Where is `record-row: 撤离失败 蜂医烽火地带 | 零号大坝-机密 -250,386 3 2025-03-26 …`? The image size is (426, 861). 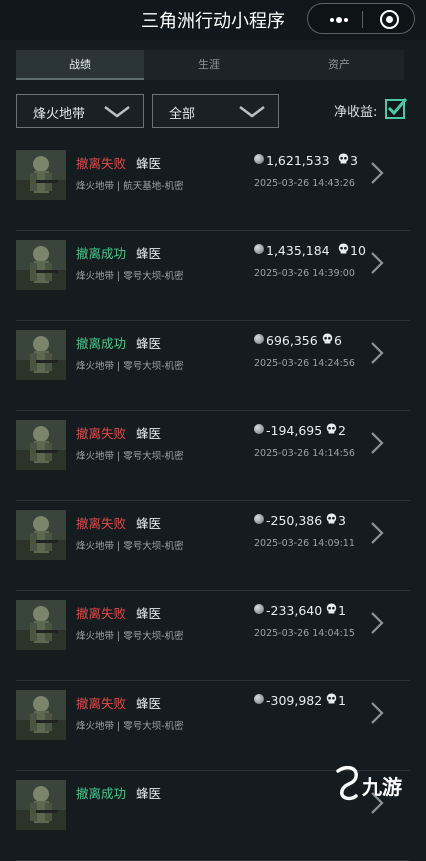 record-row: 撤离失败 蜂医烽火地带 | 零号大坝-机密 -250,386 3 2025-03-26 … is located at coordinates (213, 546).